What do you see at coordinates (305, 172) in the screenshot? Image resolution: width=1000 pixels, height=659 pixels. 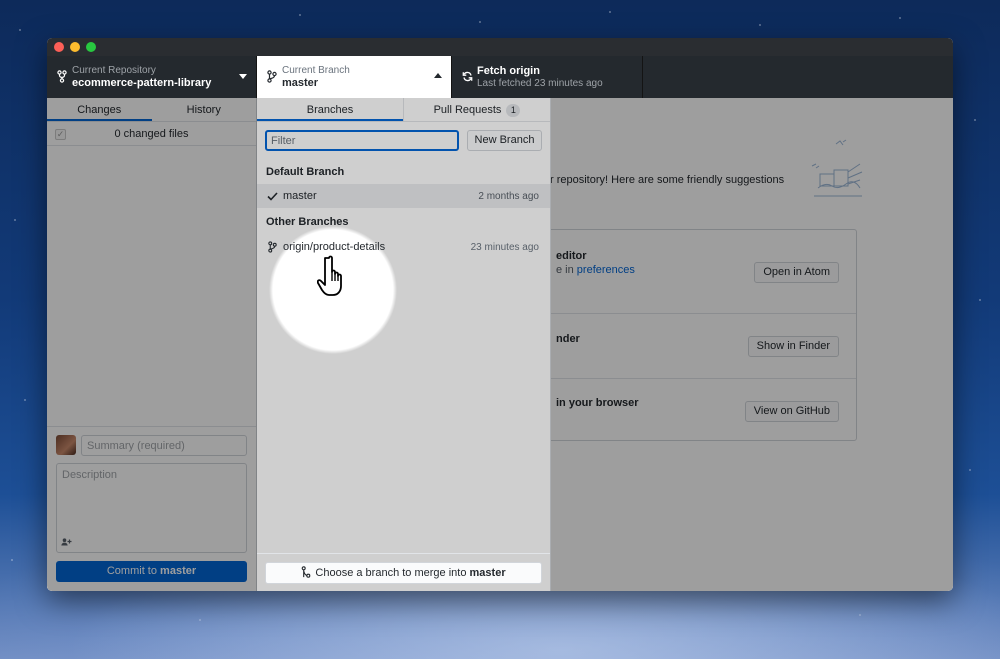 I see `default-branch-header: Default Branch` at bounding box center [305, 172].